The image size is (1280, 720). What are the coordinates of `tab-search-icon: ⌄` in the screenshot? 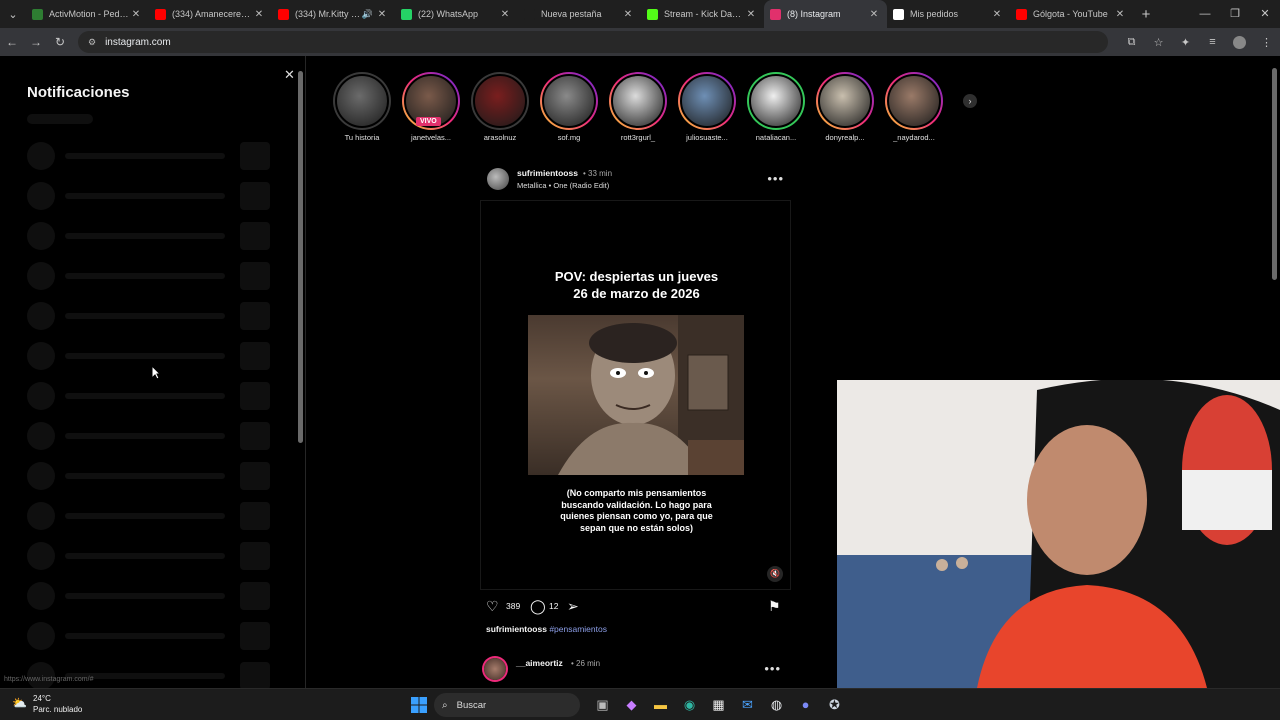 It's located at (13, 14).